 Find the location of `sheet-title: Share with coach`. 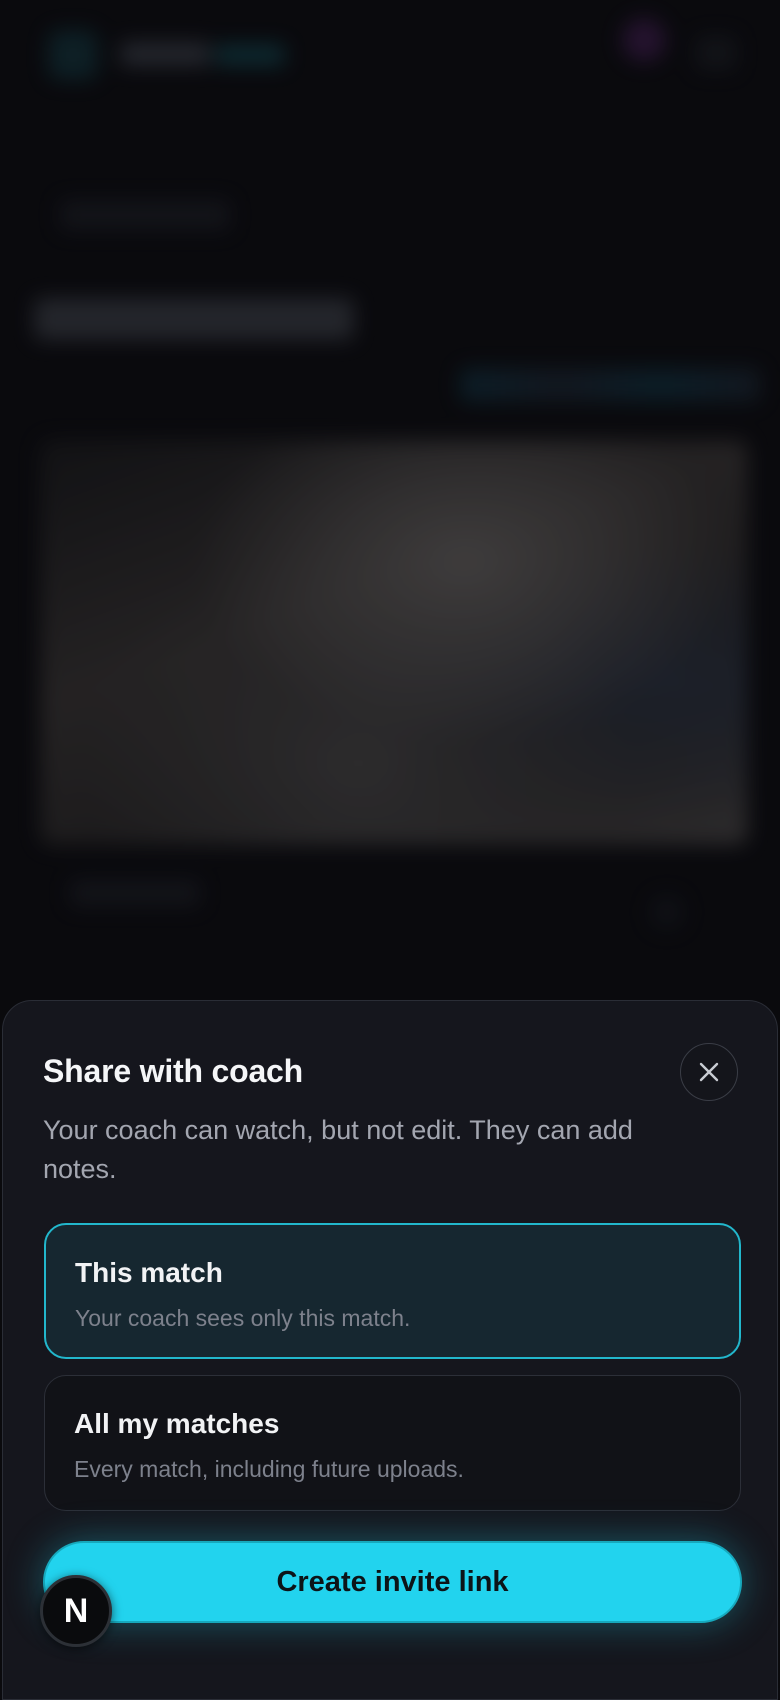

sheet-title: Share with coach is located at coordinates (173, 1071).